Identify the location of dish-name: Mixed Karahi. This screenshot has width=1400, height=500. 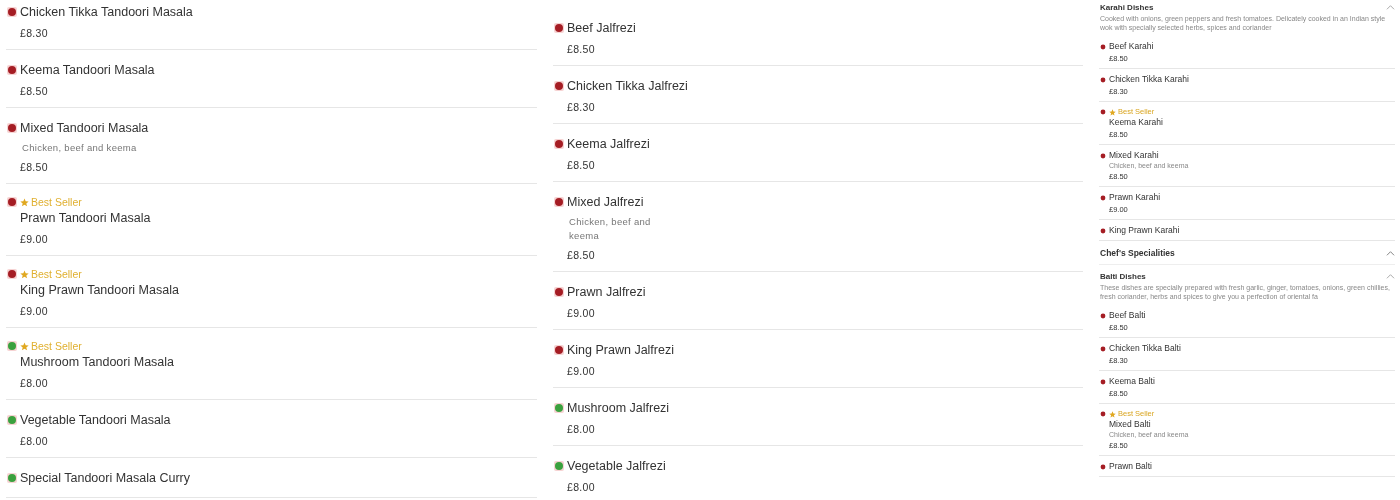
(1134, 155).